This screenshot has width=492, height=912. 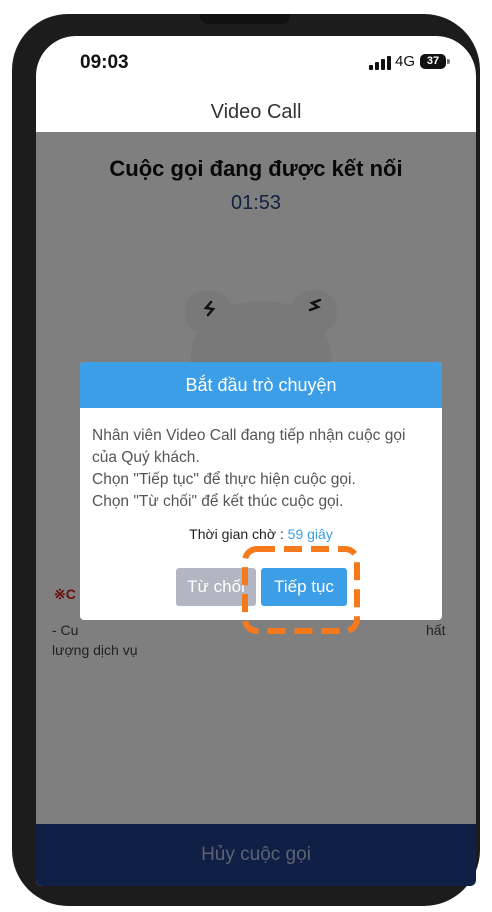 What do you see at coordinates (301, 590) in the screenshot?
I see `highlight-box` at bounding box center [301, 590].